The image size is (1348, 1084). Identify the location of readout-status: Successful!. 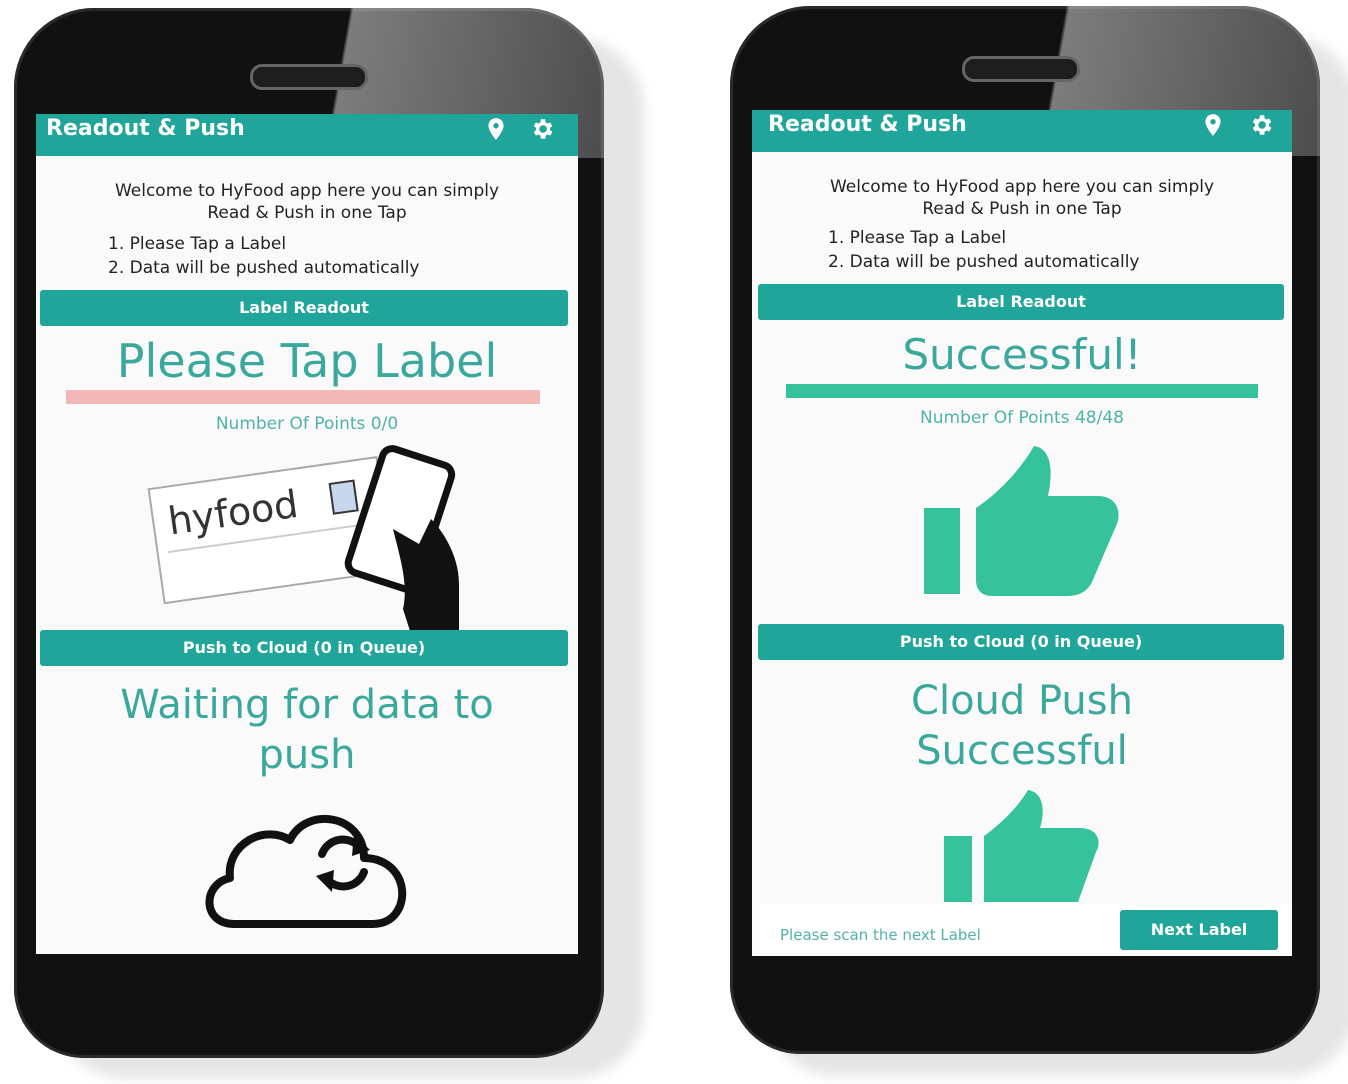
(1022, 354).